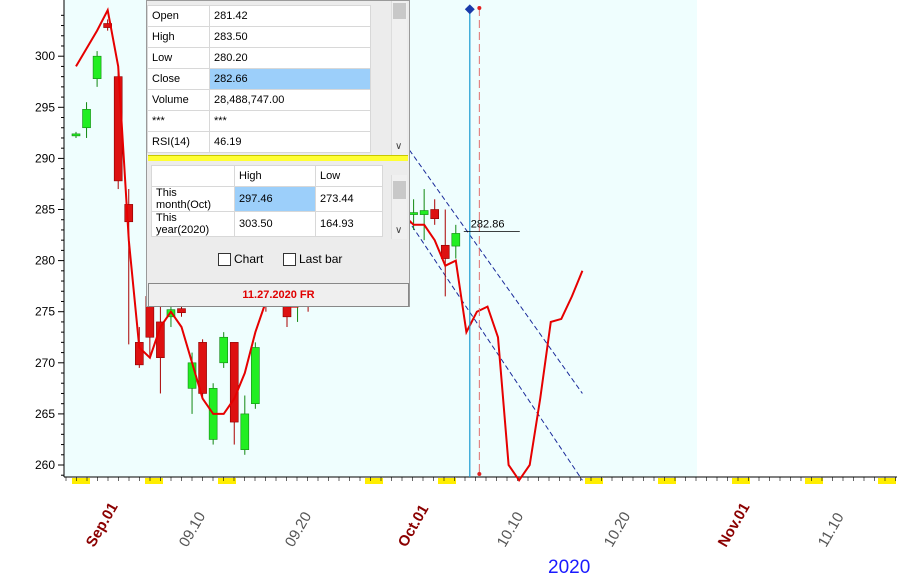 This screenshot has height=580, width=897. Describe the element at coordinates (479, 474) in the screenshot. I see `future-marker-bottom` at that location.